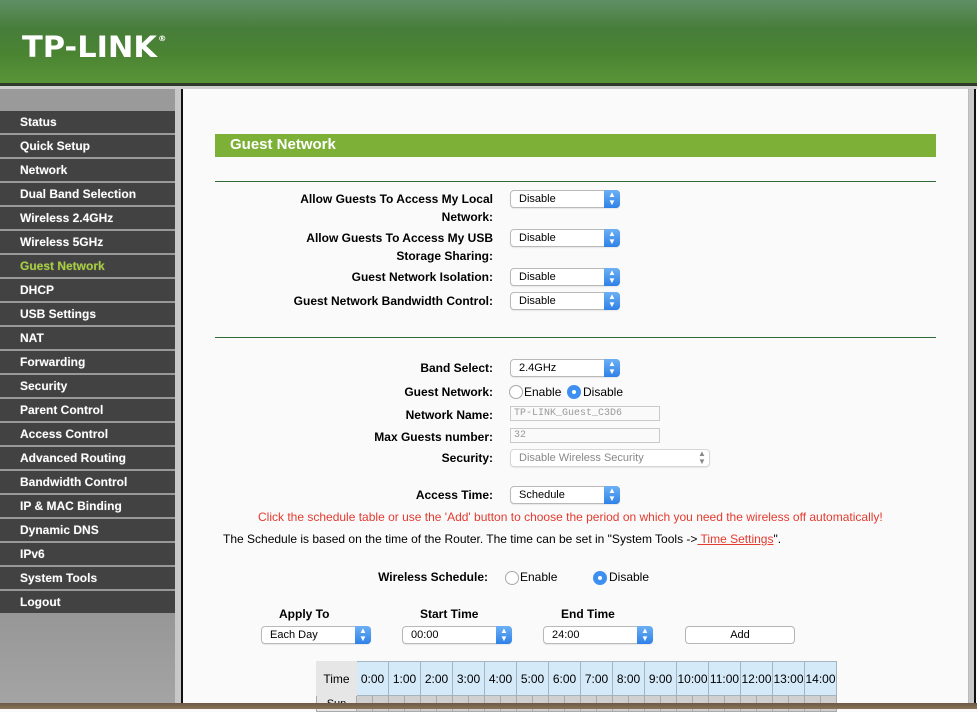 The image size is (977, 712). Describe the element at coordinates (87, 602) in the screenshot. I see `sidebar-item-logout: Logout` at that location.